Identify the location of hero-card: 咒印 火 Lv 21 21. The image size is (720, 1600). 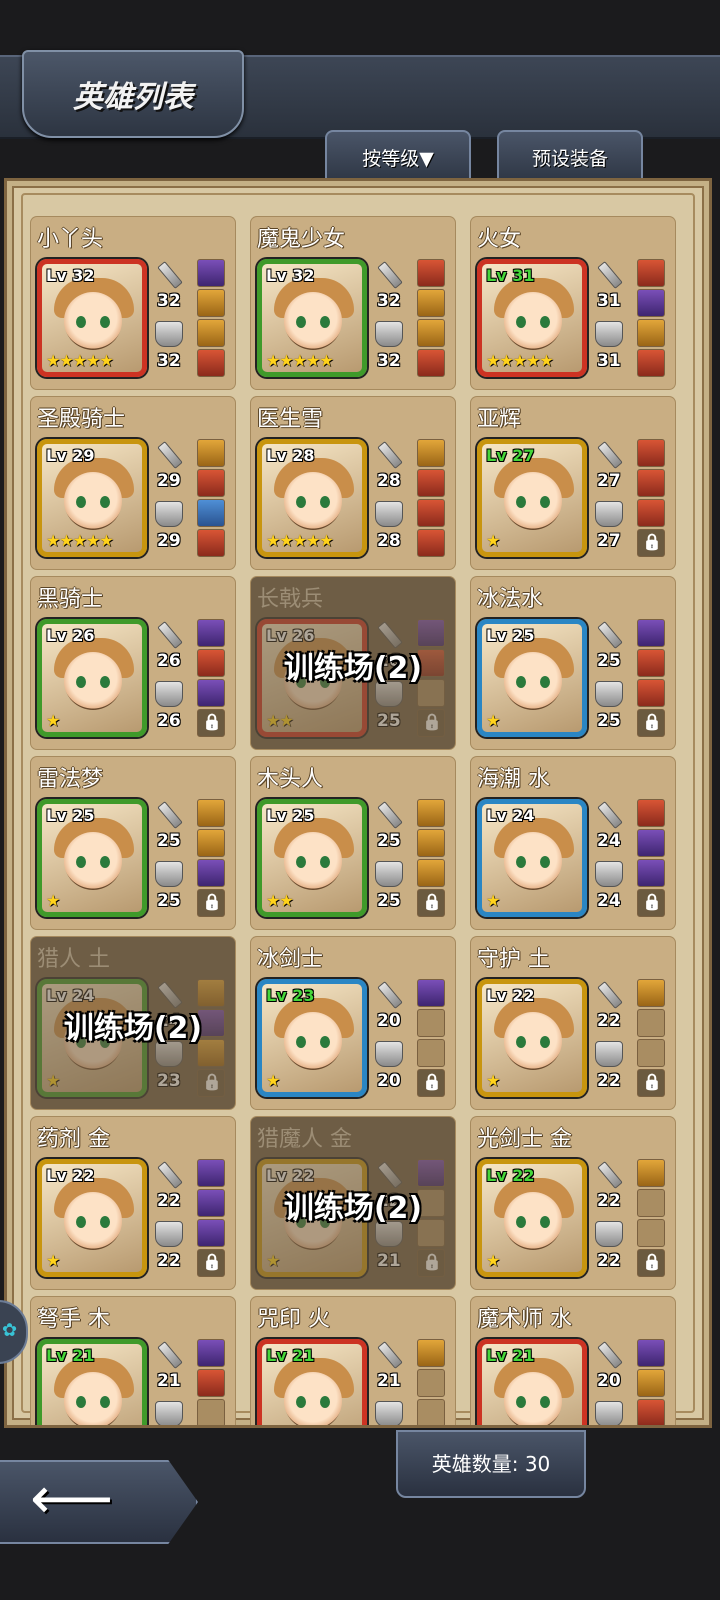
(353, 1361).